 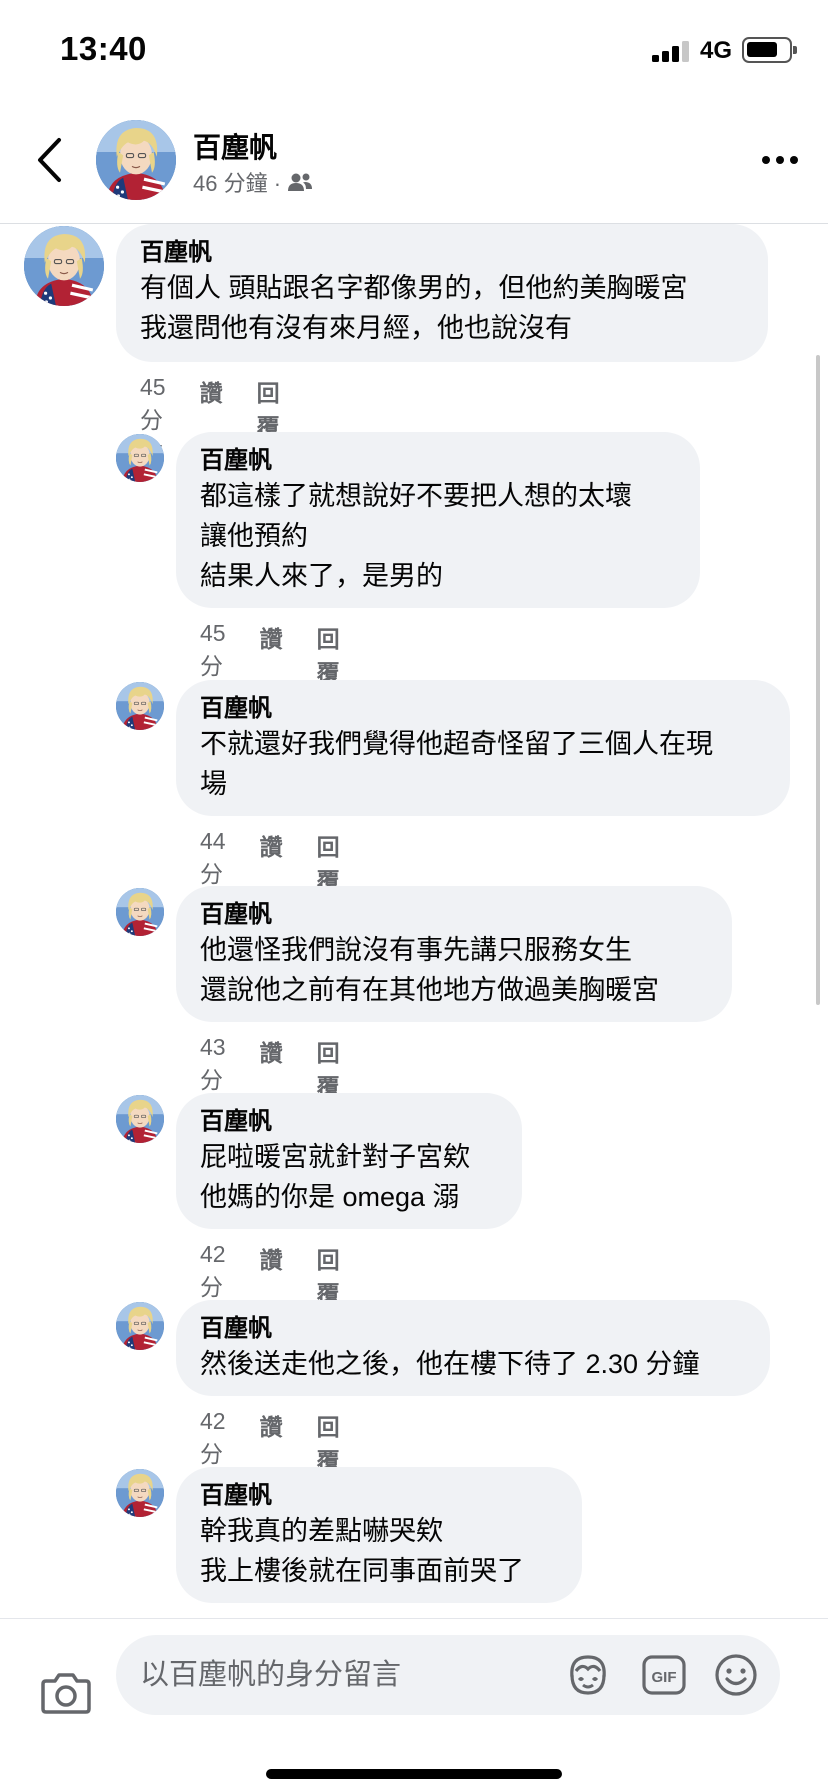 I want to click on more-options-button, so click(x=780, y=160).